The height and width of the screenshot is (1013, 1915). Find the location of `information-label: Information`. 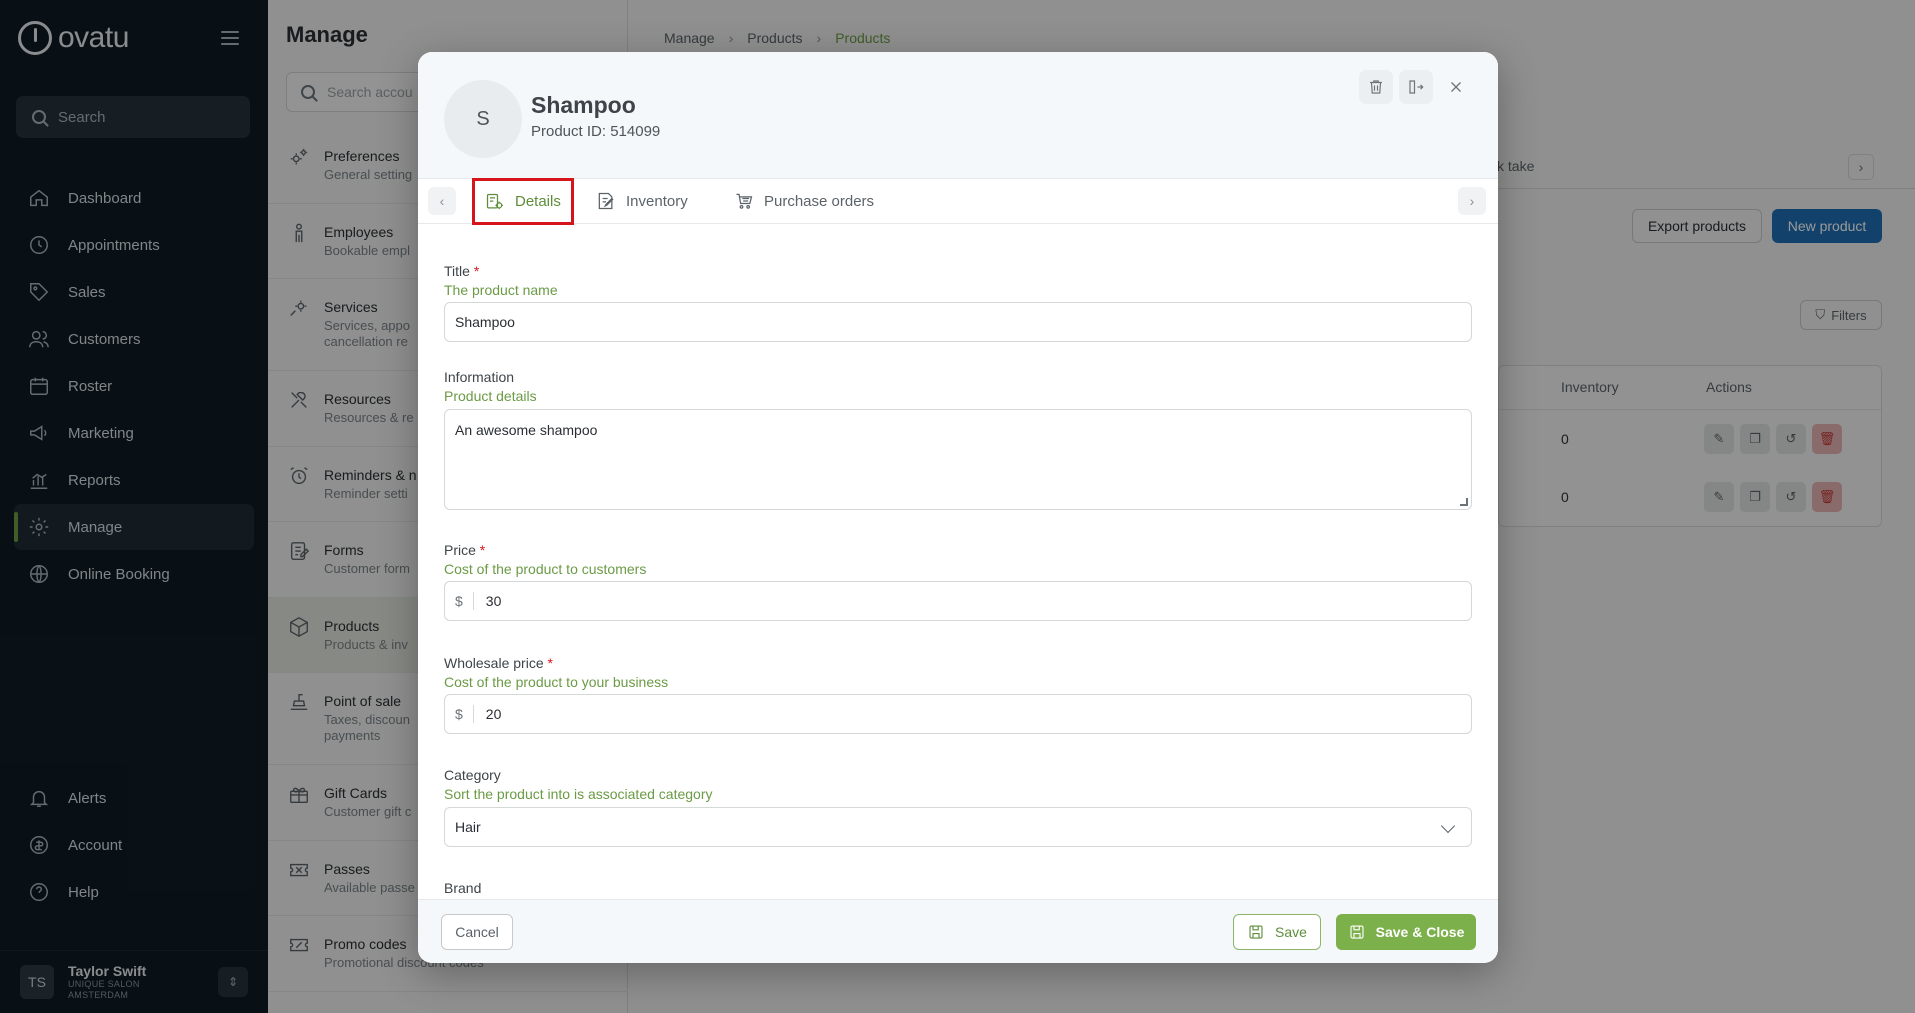

information-label: Information is located at coordinates (479, 377).